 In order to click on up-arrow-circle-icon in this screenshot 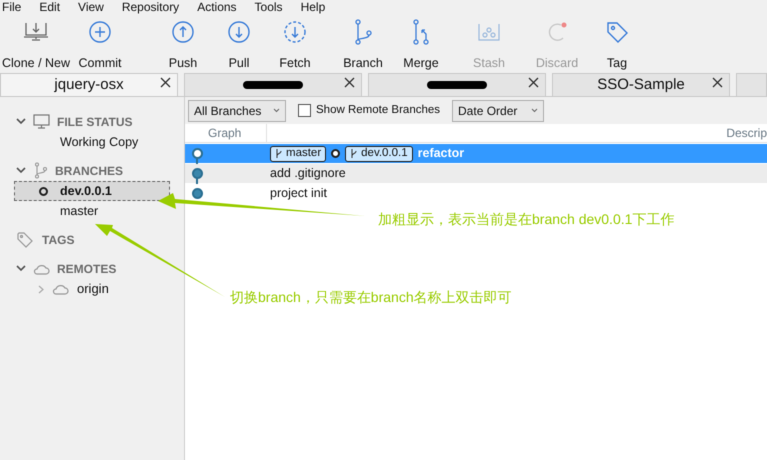, I will do `click(183, 32)`.